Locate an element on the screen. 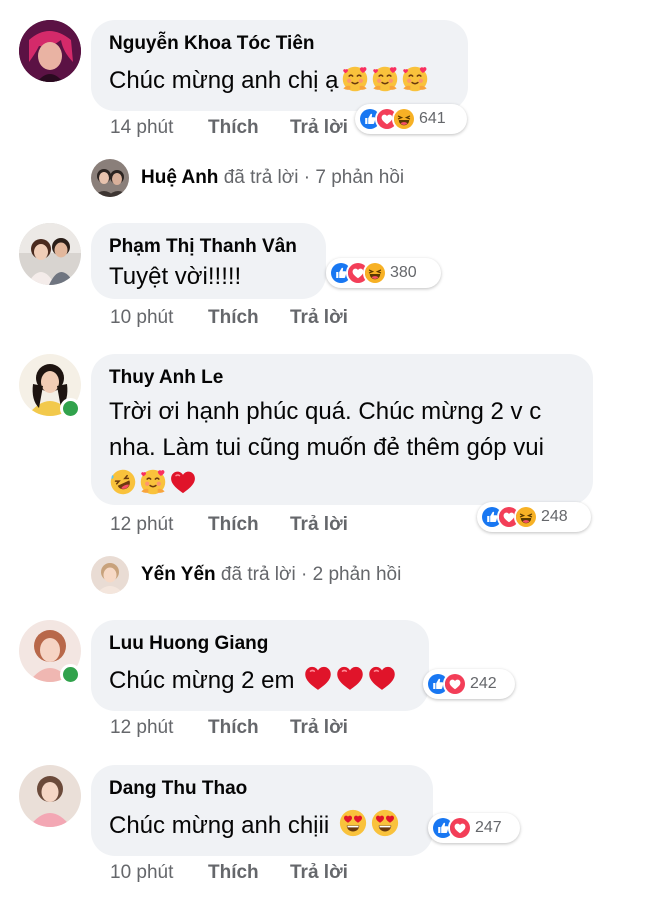  commenter-name: Thuy Anh Le is located at coordinates (342, 378).